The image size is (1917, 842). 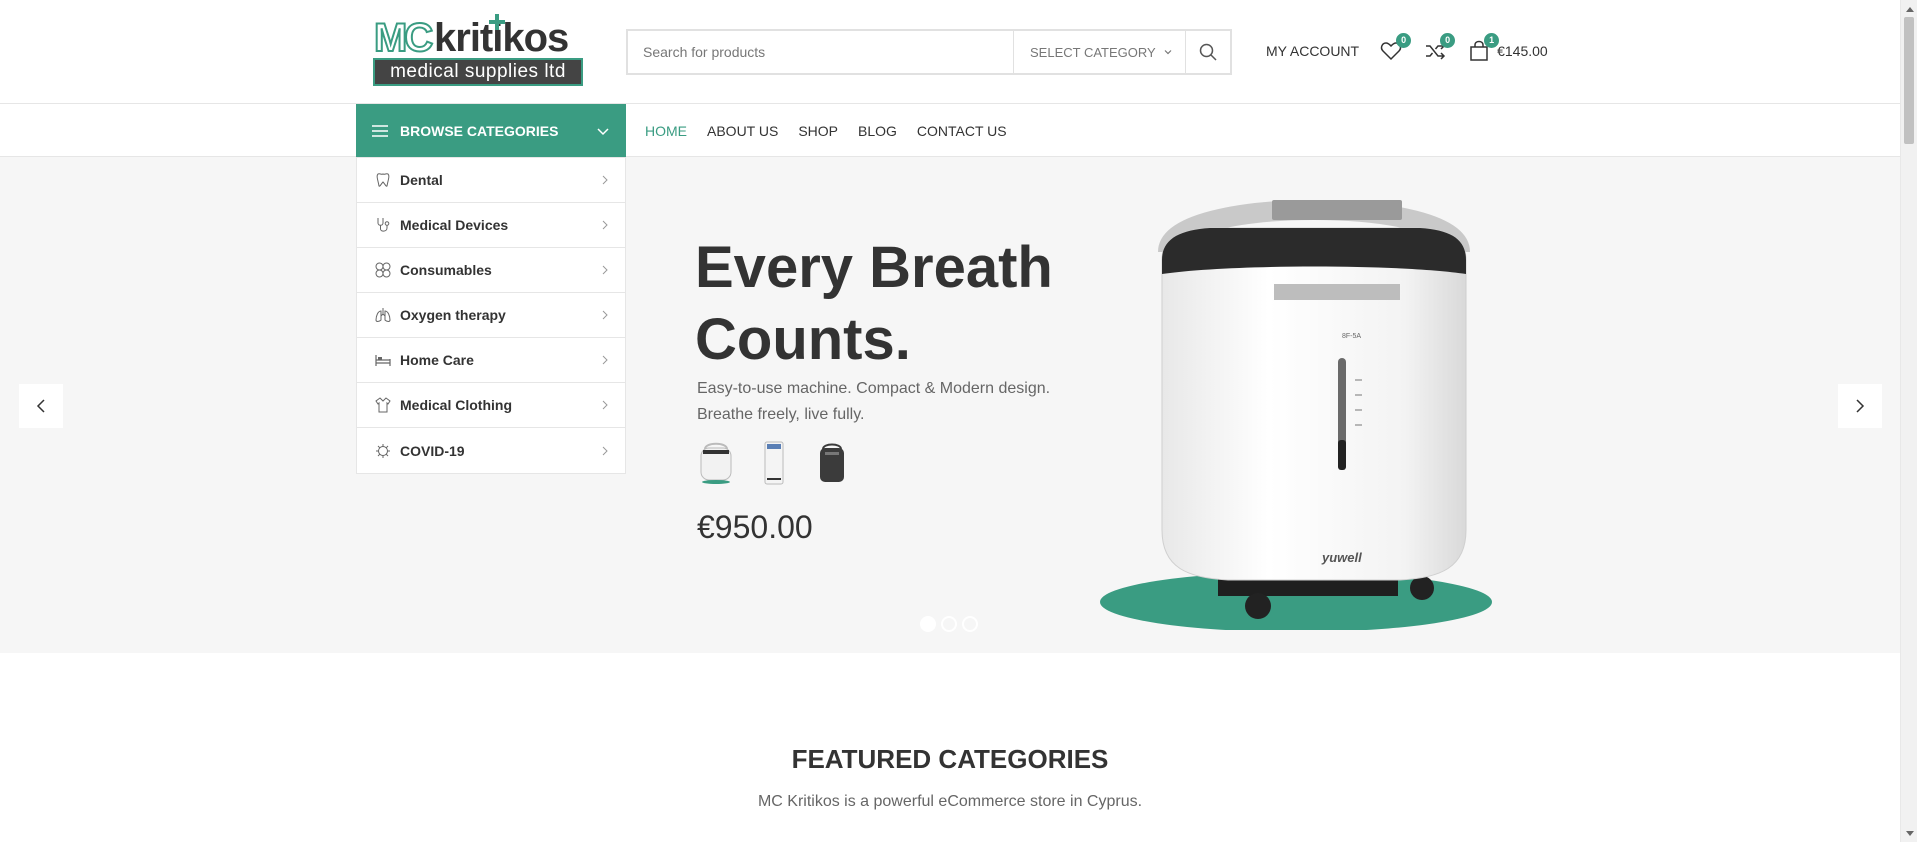 I want to click on category-label: Oxygen therapy, so click(x=453, y=315).